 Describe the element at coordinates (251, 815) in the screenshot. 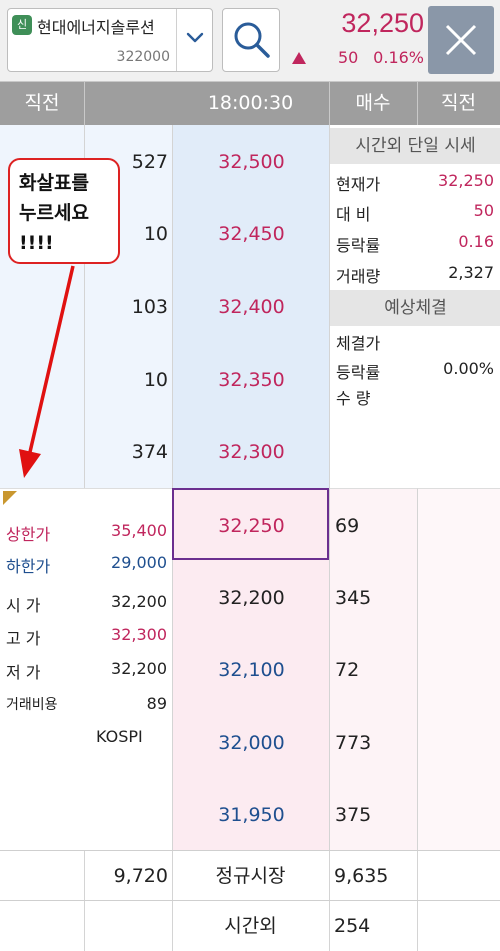

I see `bid-price: 31,950` at that location.